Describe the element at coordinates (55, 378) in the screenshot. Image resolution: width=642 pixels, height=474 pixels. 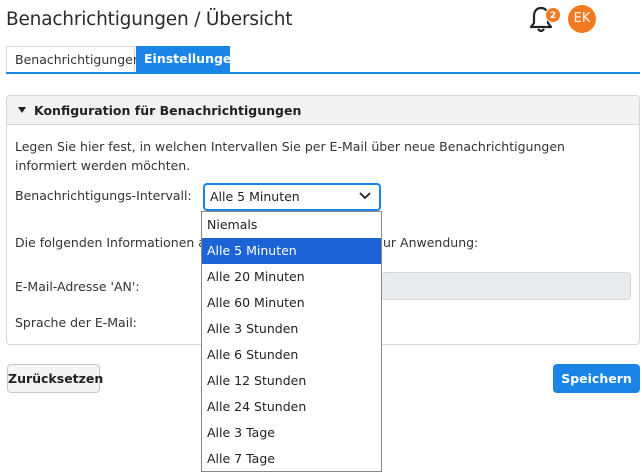
I see `reset-button: Zurücksetzen` at that location.